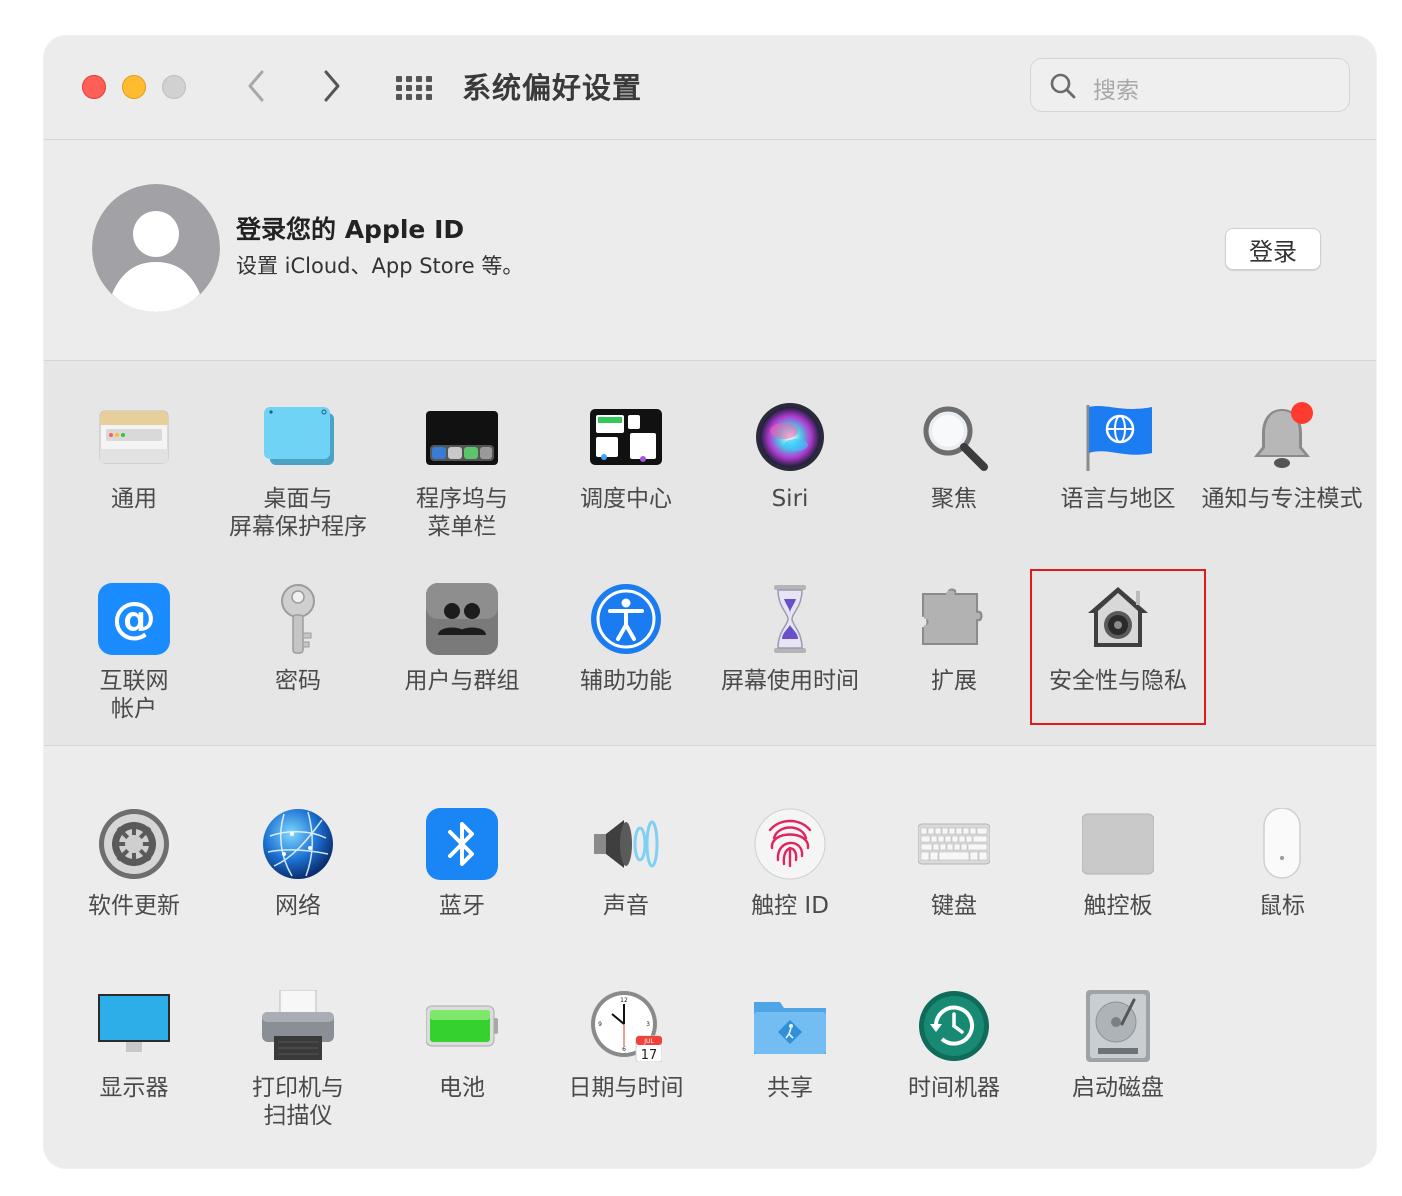 Image resolution: width=1402 pixels, height=1196 pixels. I want to click on svg-text: 12, so click(624, 1000).